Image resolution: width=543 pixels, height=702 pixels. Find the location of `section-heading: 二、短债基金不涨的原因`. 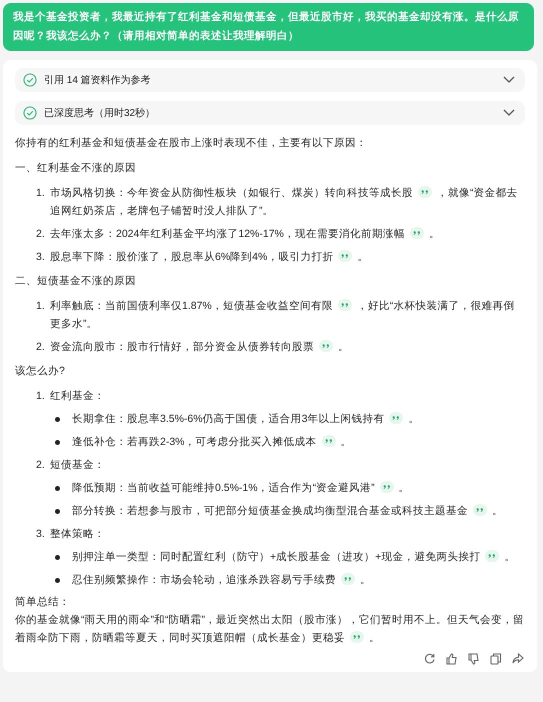

section-heading: 二、短债基金不涨的原因 is located at coordinates (76, 281).